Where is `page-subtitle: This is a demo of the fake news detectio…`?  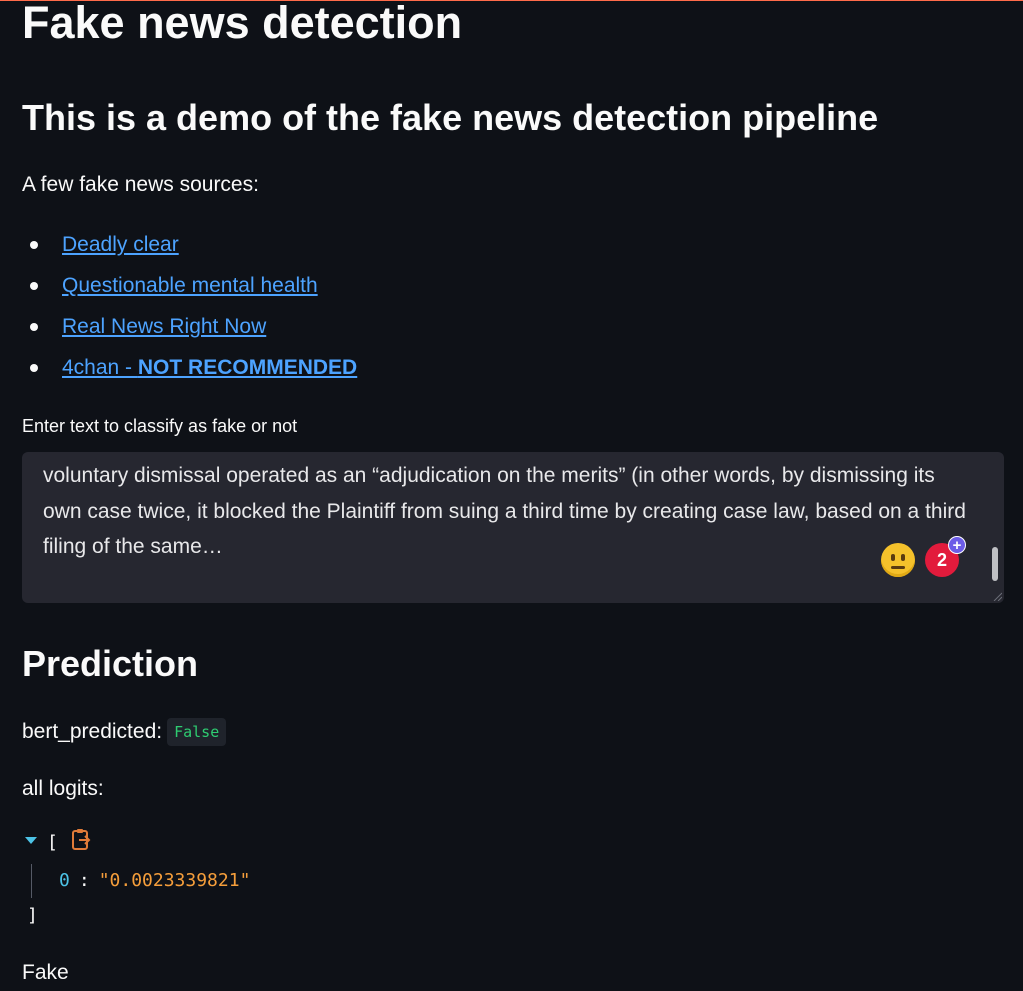 page-subtitle: This is a demo of the fake news detectio… is located at coordinates (450, 117).